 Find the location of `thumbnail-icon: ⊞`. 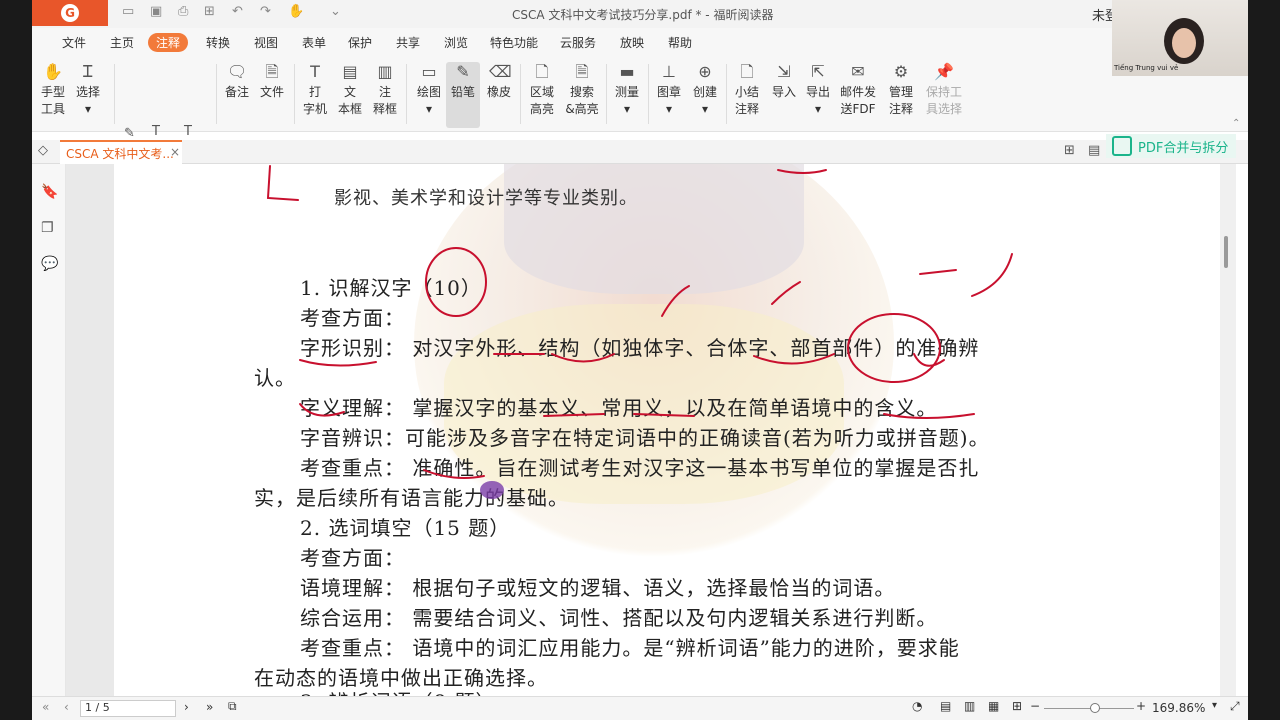

thumbnail-icon: ⊞ is located at coordinates (1017, 706).